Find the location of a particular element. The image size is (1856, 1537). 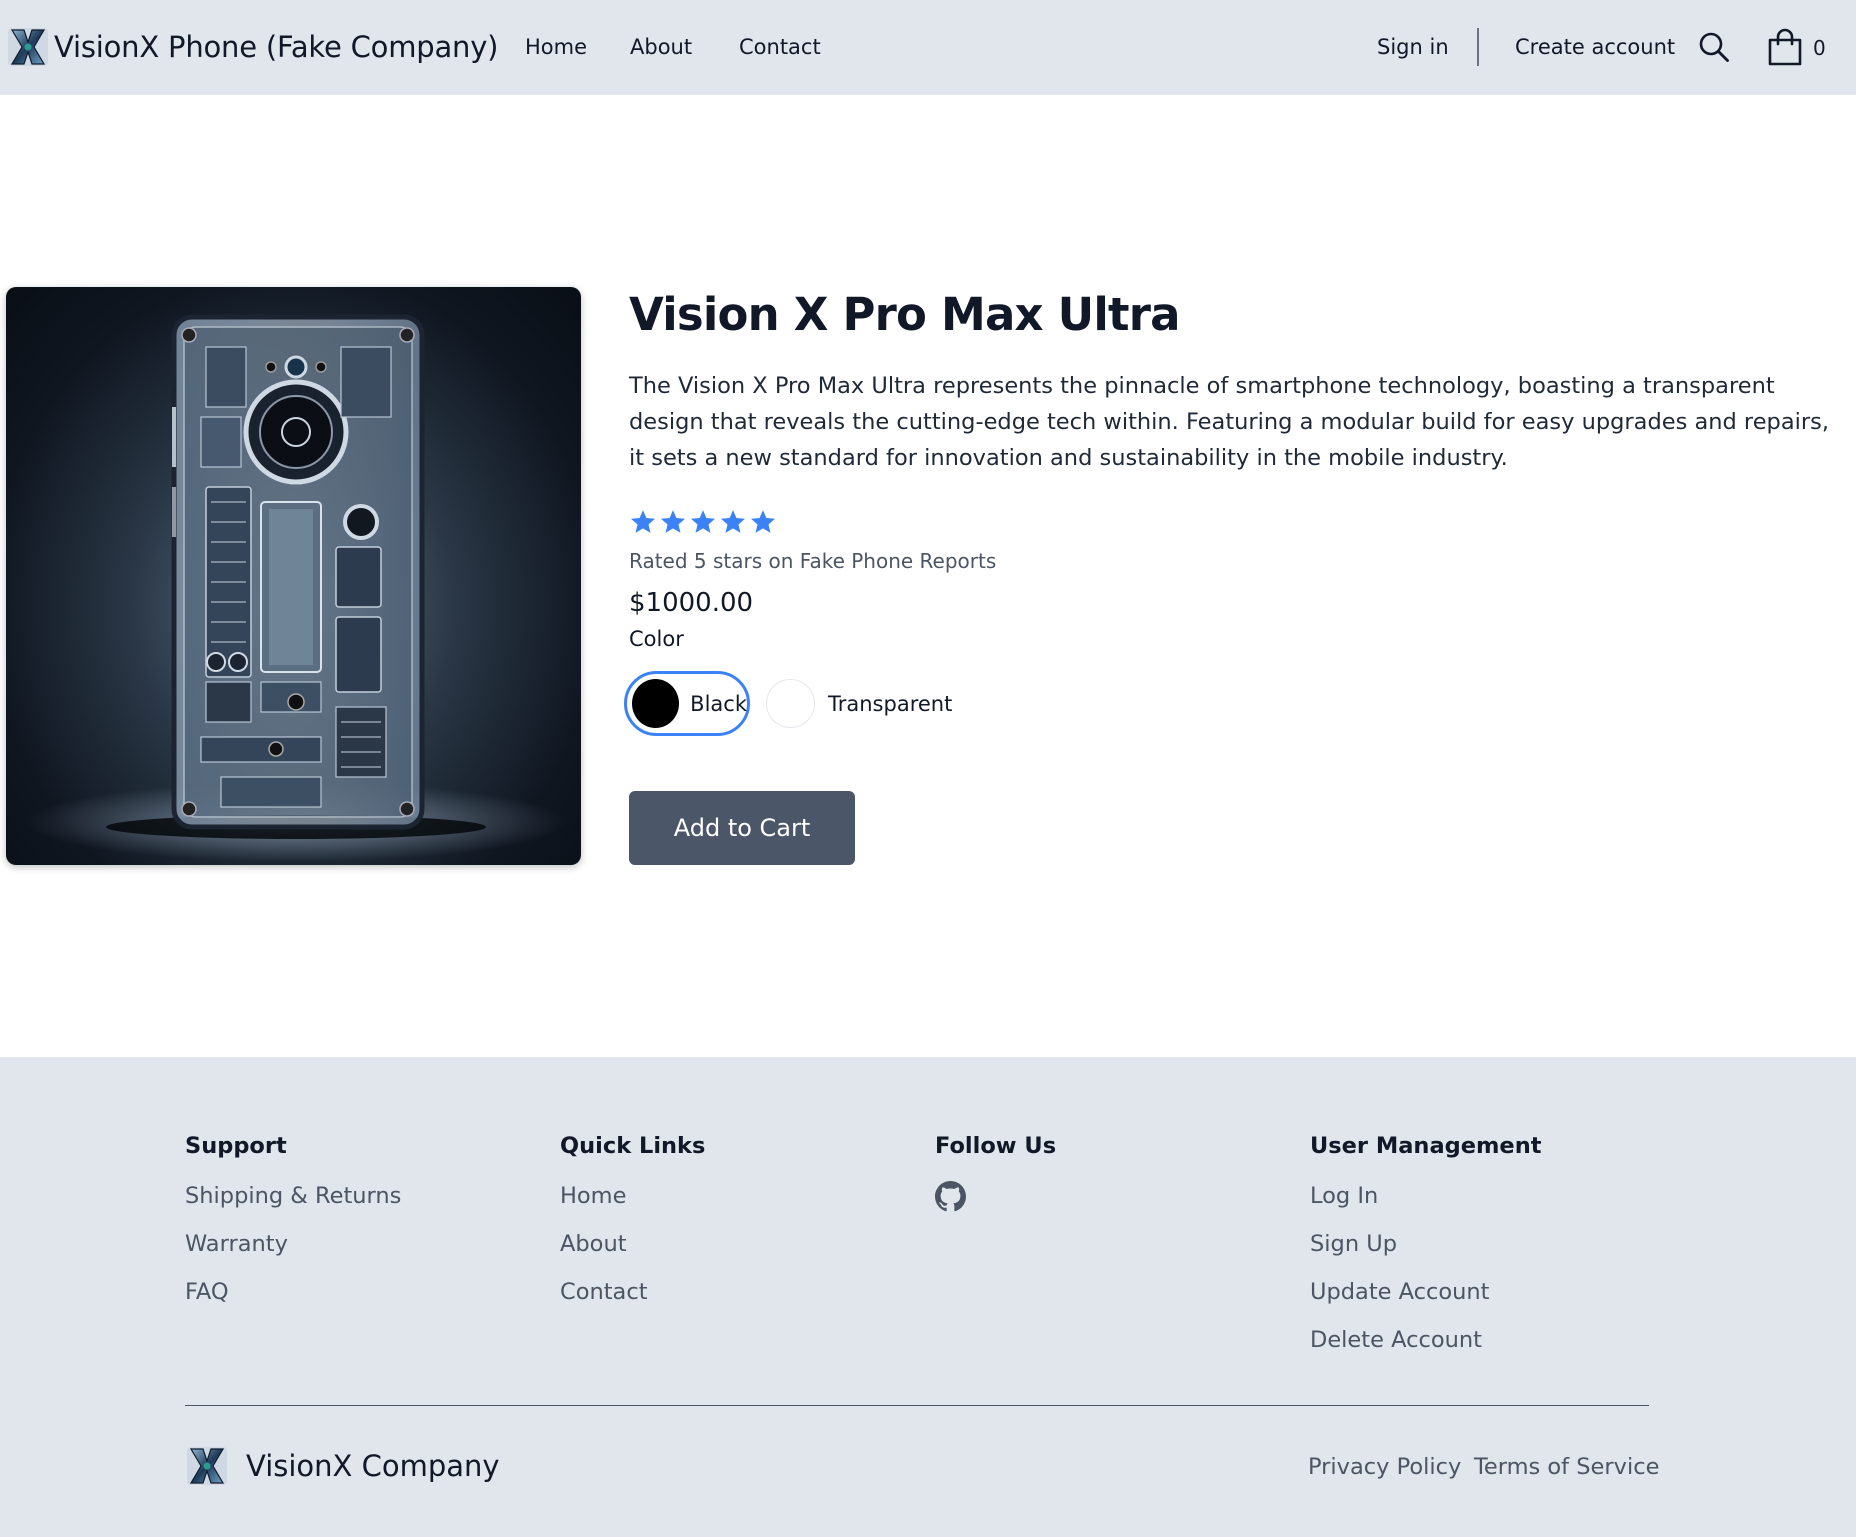

footer-quick-links: Quick Links Home About Contact is located at coordinates (632, 1229).